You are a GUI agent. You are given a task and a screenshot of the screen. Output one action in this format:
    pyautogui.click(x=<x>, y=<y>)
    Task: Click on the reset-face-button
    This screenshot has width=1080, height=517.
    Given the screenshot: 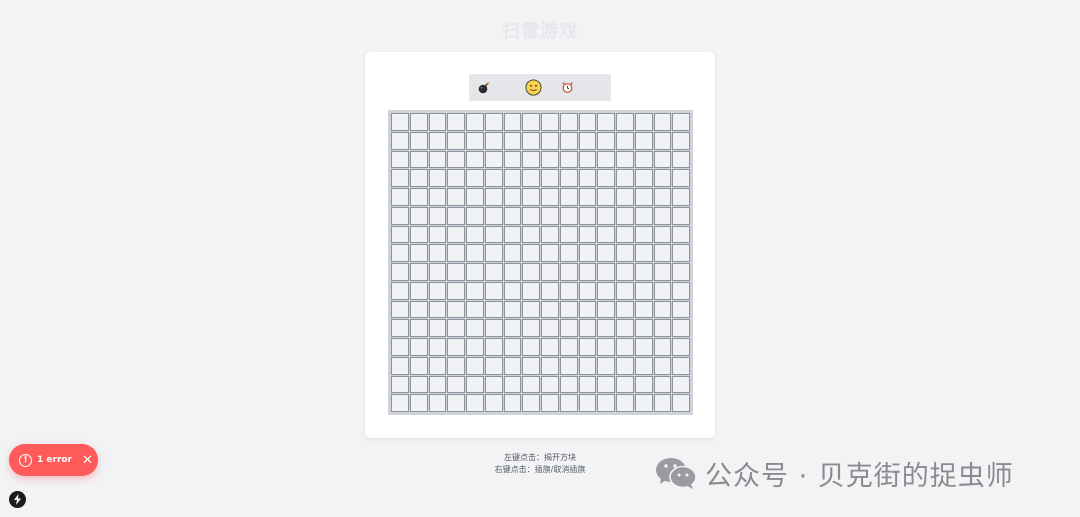 What is the action you would take?
    pyautogui.click(x=533, y=87)
    